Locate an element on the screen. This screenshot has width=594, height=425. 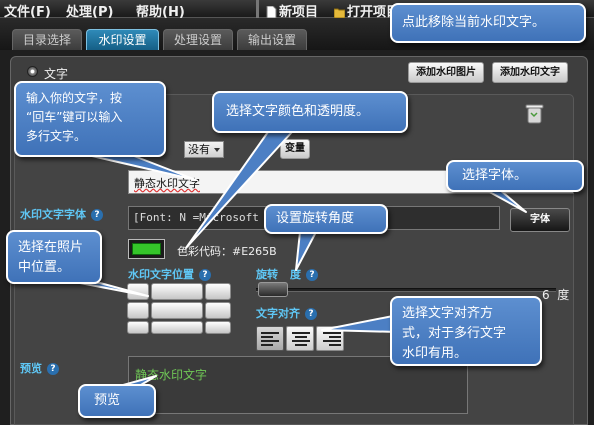
position-top-center is located at coordinates (177, 291).